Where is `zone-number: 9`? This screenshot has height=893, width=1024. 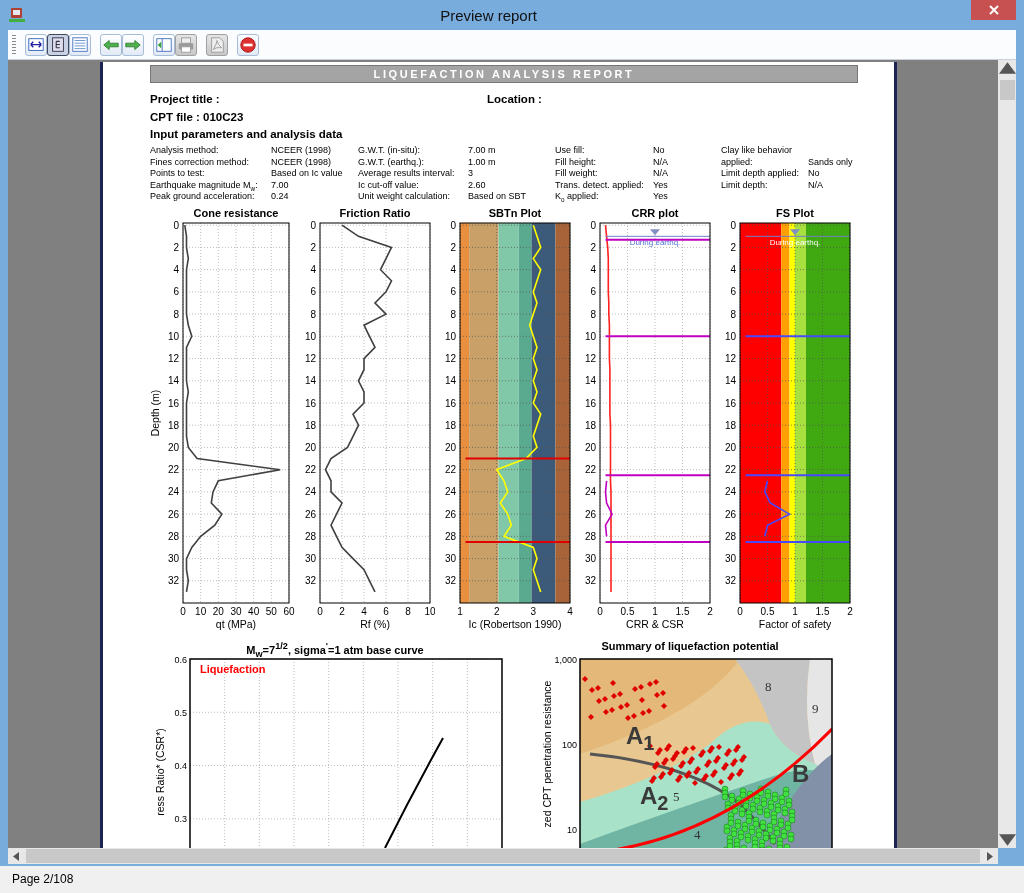 zone-number: 9 is located at coordinates (815, 708).